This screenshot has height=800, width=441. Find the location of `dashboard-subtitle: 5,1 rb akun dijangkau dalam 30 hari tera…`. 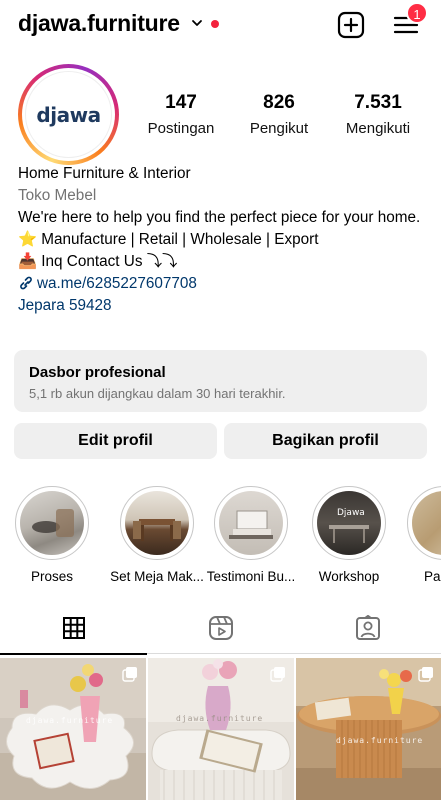

dashboard-subtitle: 5,1 rb akun dijangkau dalam 30 hari tera… is located at coordinates (157, 393).